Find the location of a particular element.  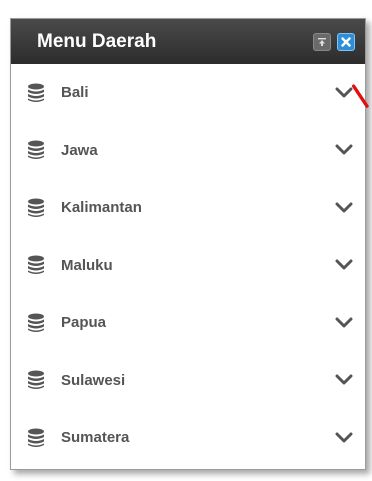

list-item: Sumatera is located at coordinates (188, 438).